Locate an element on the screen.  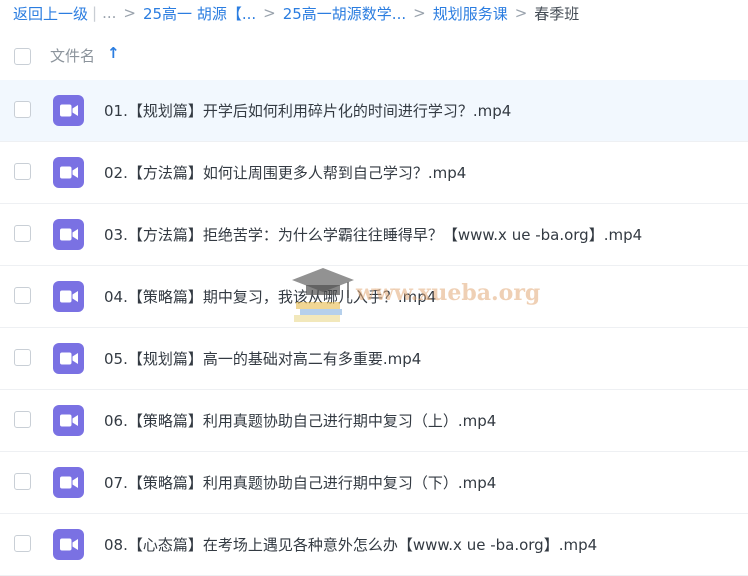
file-row: 04.【策略篇】期中复习，我该从哪儿入手？.mp4 is located at coordinates (374, 297).